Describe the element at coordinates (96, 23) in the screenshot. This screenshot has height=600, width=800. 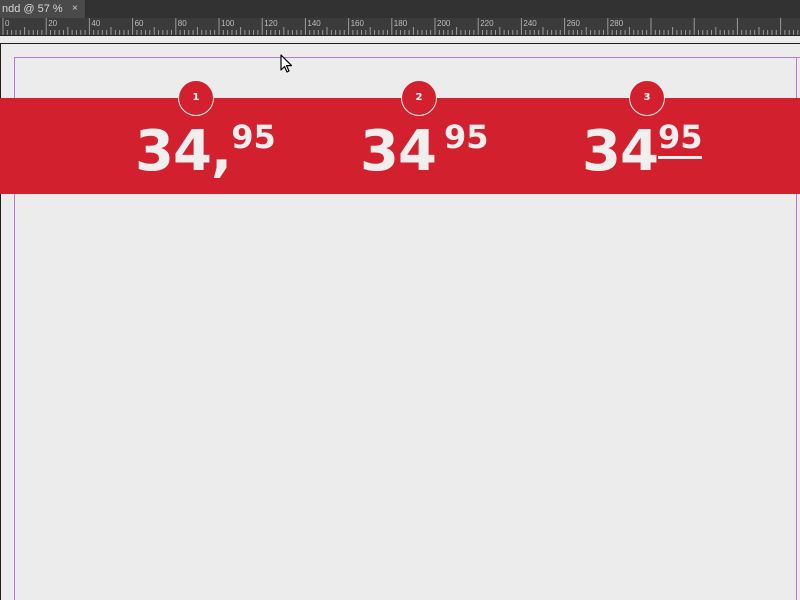
I see `ruler-label: 40` at that location.